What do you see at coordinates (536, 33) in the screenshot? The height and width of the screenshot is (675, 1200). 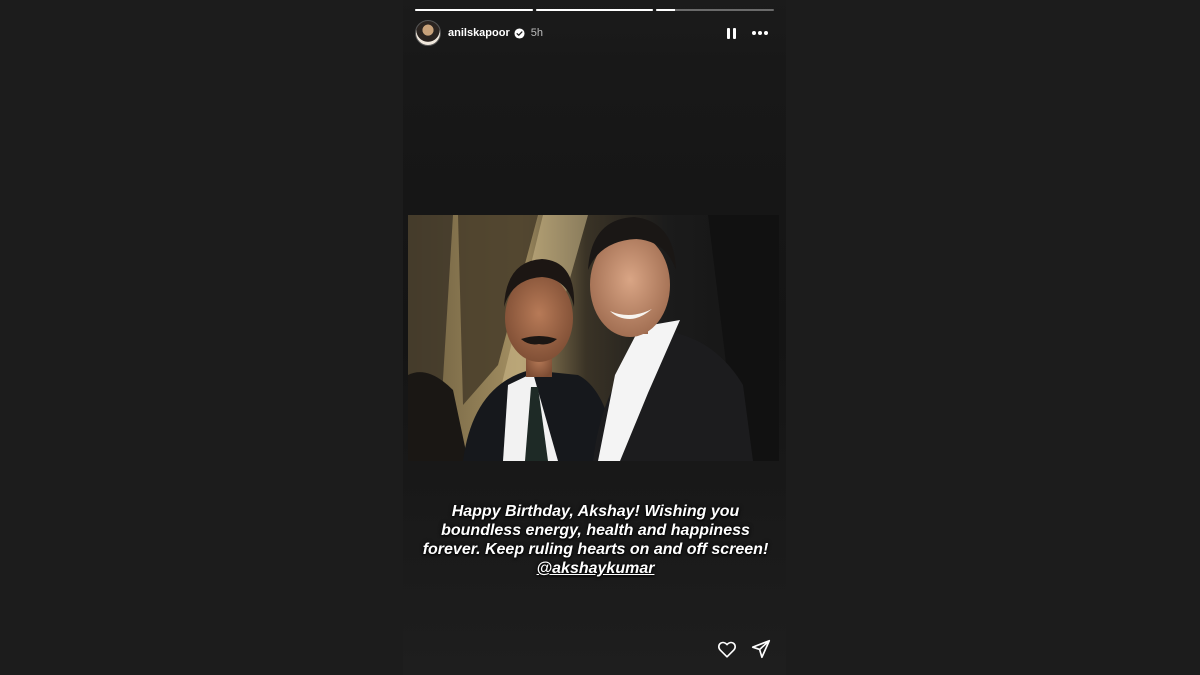 I see `post-time: 5h` at bounding box center [536, 33].